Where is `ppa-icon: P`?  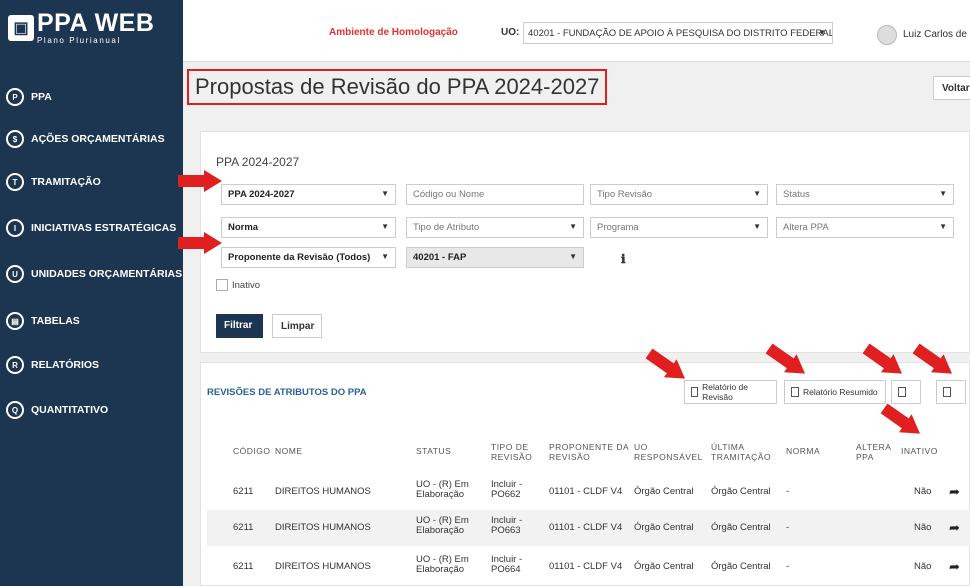
ppa-icon: P is located at coordinates (15, 97).